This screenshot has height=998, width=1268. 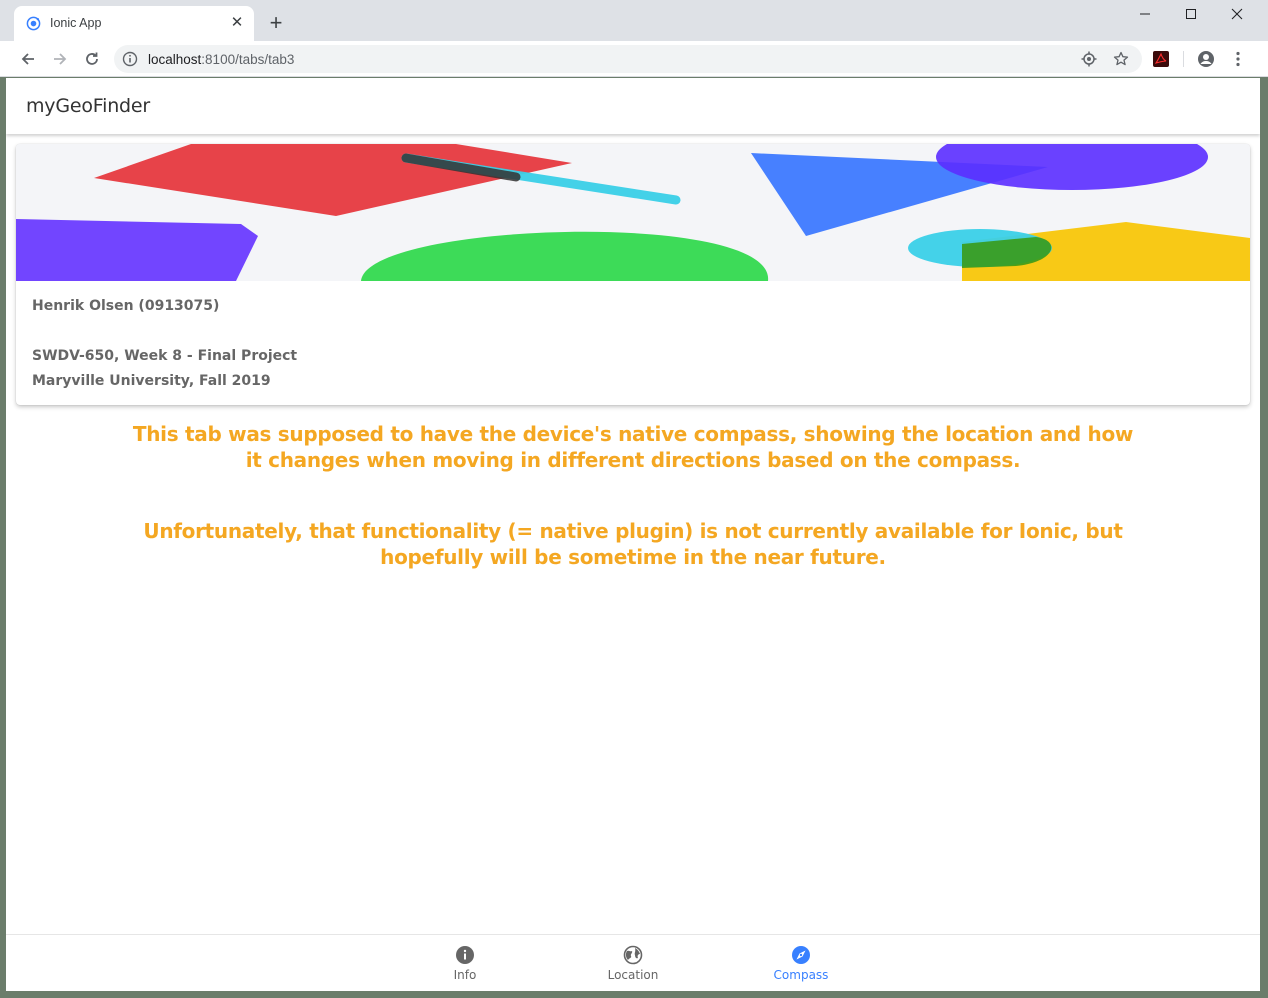 I want to click on site-info-icon, so click(x=130, y=59).